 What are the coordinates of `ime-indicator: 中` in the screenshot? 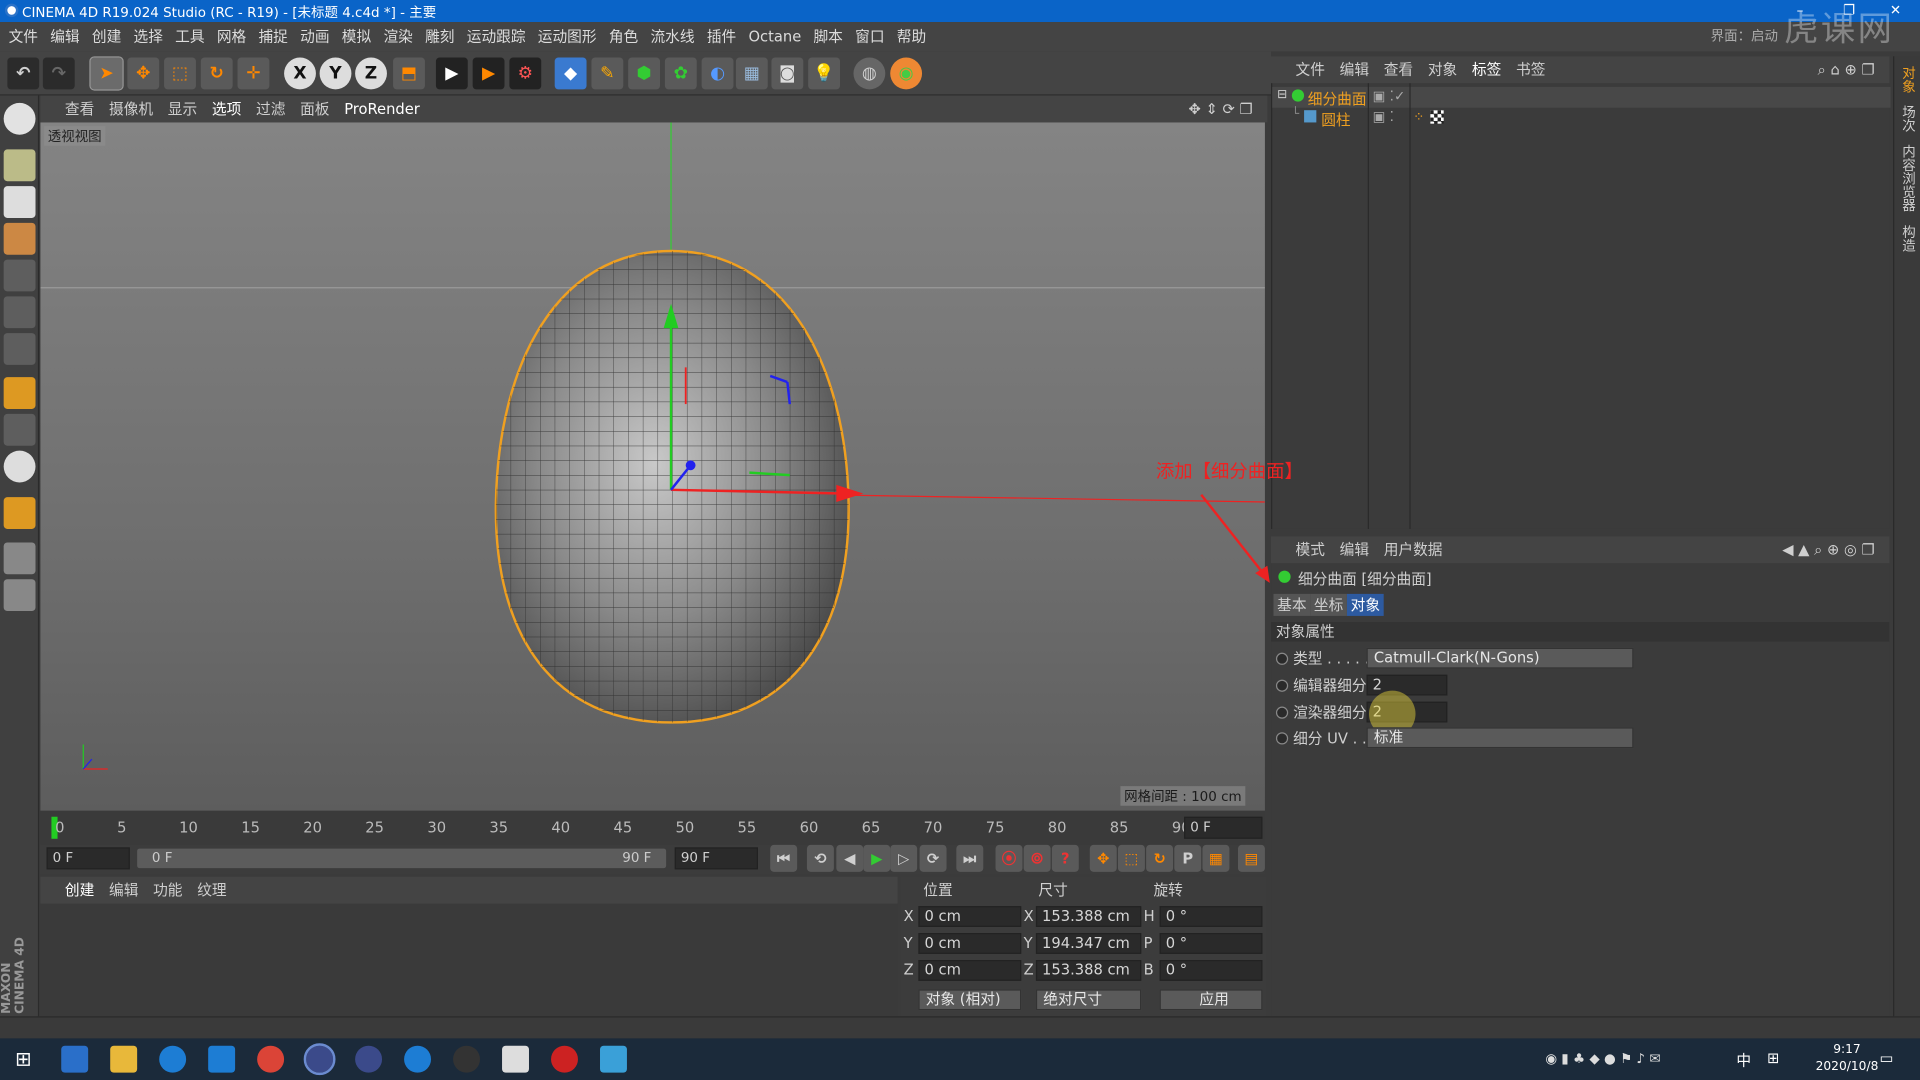 It's located at (1743, 1059).